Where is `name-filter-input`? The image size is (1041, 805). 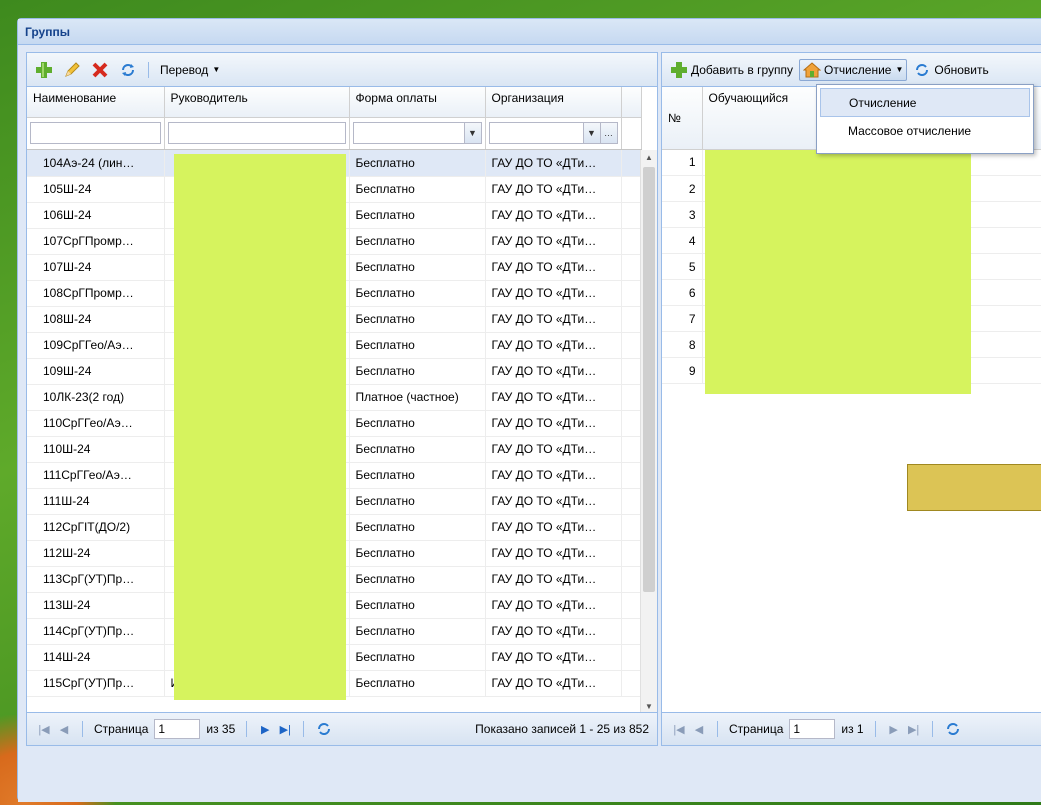 name-filter-input is located at coordinates (95, 133).